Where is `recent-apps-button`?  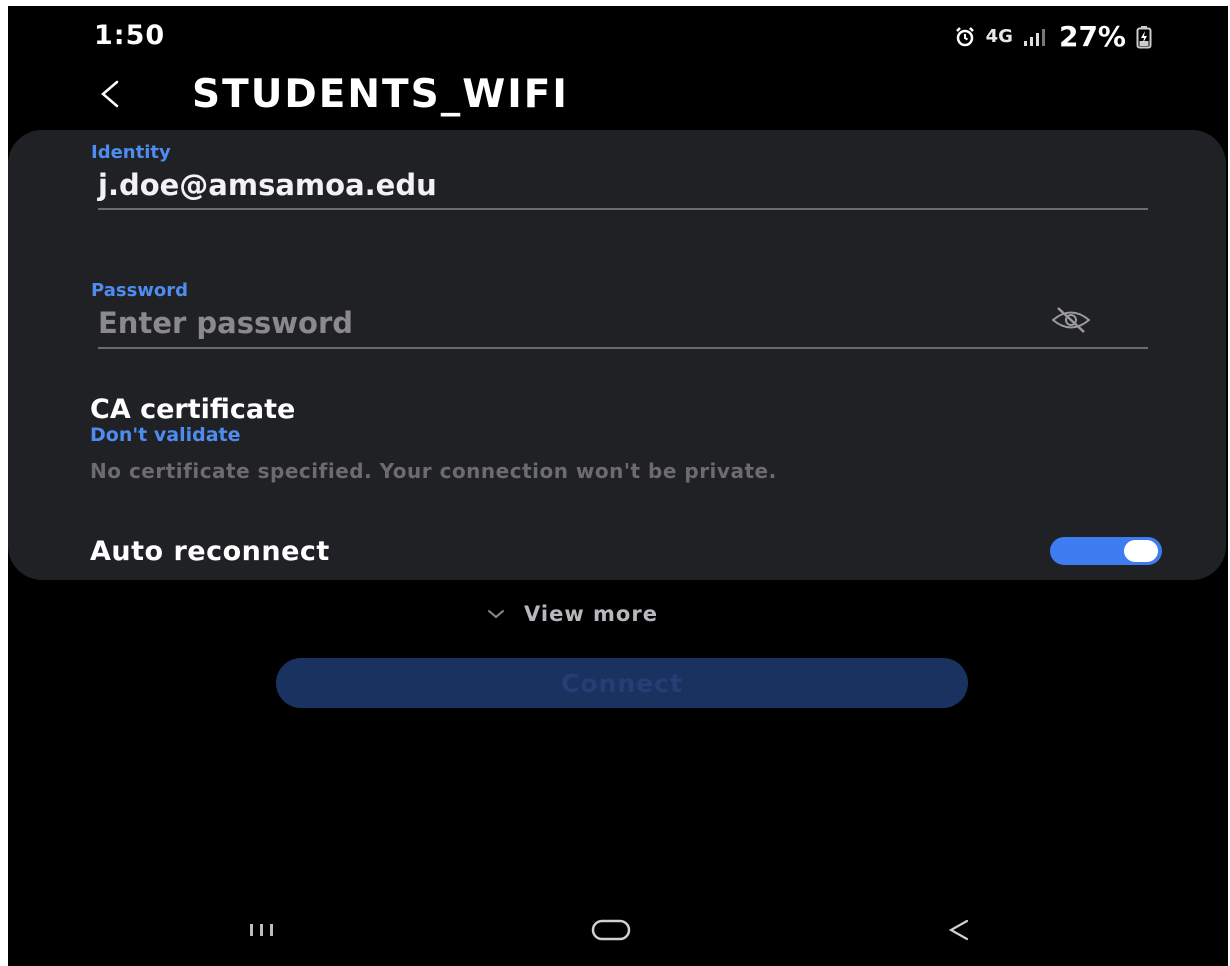 recent-apps-button is located at coordinates (262, 932).